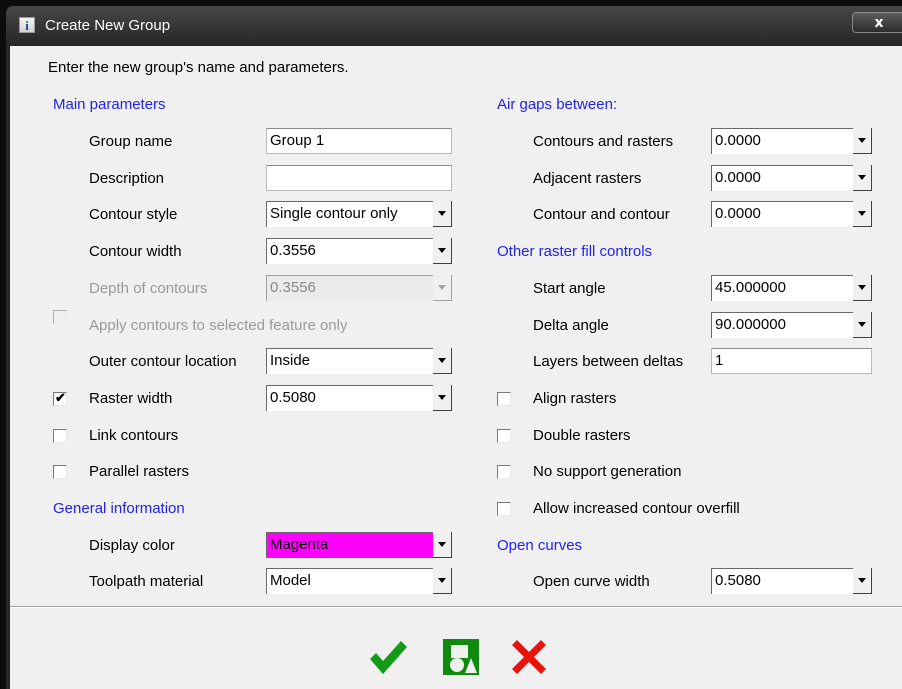 The height and width of the screenshot is (689, 902). I want to click on outer-contour-location-value: Inside, so click(290, 360).